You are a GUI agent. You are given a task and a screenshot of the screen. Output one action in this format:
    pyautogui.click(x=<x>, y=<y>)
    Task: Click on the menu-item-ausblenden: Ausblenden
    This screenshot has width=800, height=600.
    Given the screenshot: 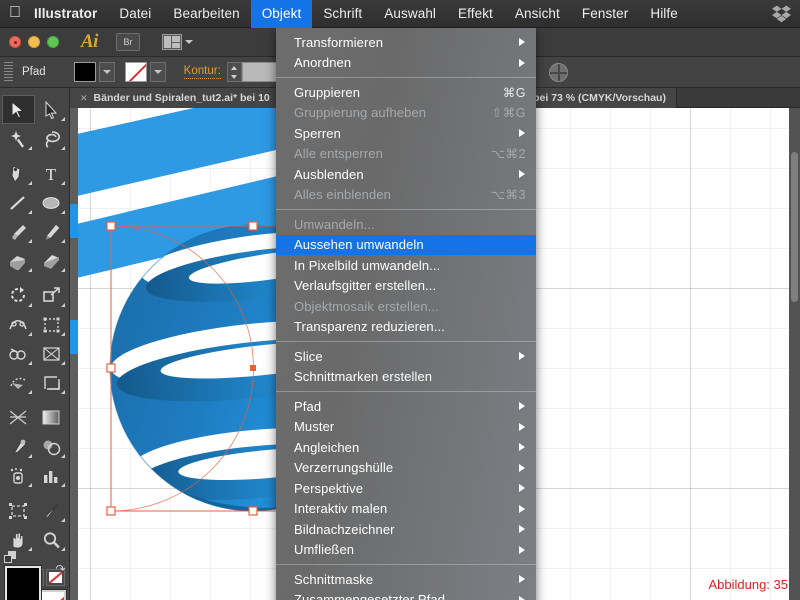 What is the action you would take?
    pyautogui.click(x=406, y=174)
    